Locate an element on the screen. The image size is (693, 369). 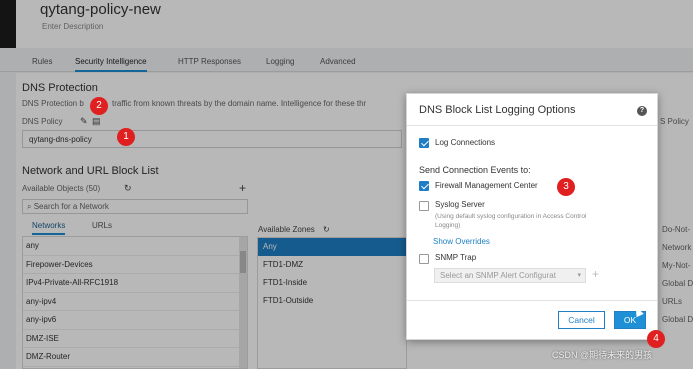
snmp-alert-select: Select an SNMP Alert Configurat ▾ is located at coordinates (510, 275).